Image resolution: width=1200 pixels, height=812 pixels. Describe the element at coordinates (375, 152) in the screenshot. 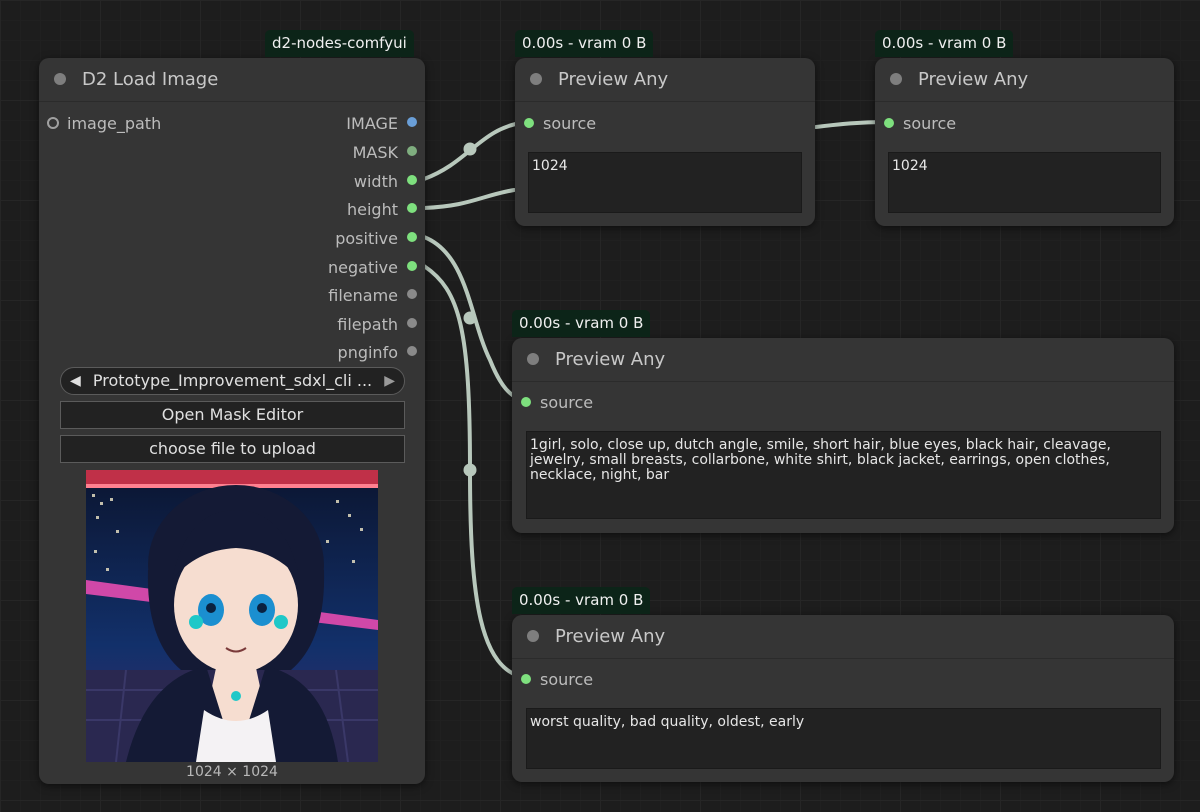

I see `output-label-mask: MASK` at that location.